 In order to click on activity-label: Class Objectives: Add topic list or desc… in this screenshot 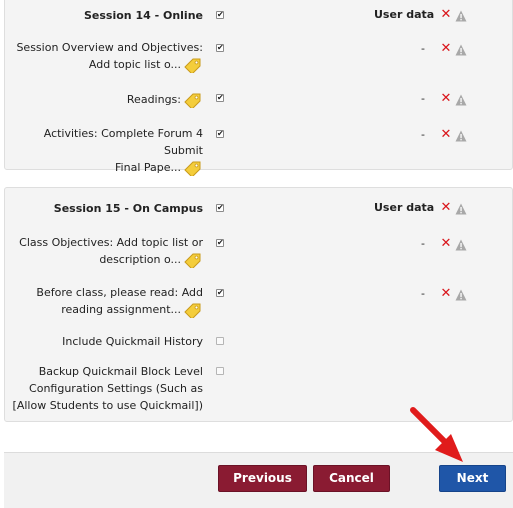, I will do `click(111, 251)`.